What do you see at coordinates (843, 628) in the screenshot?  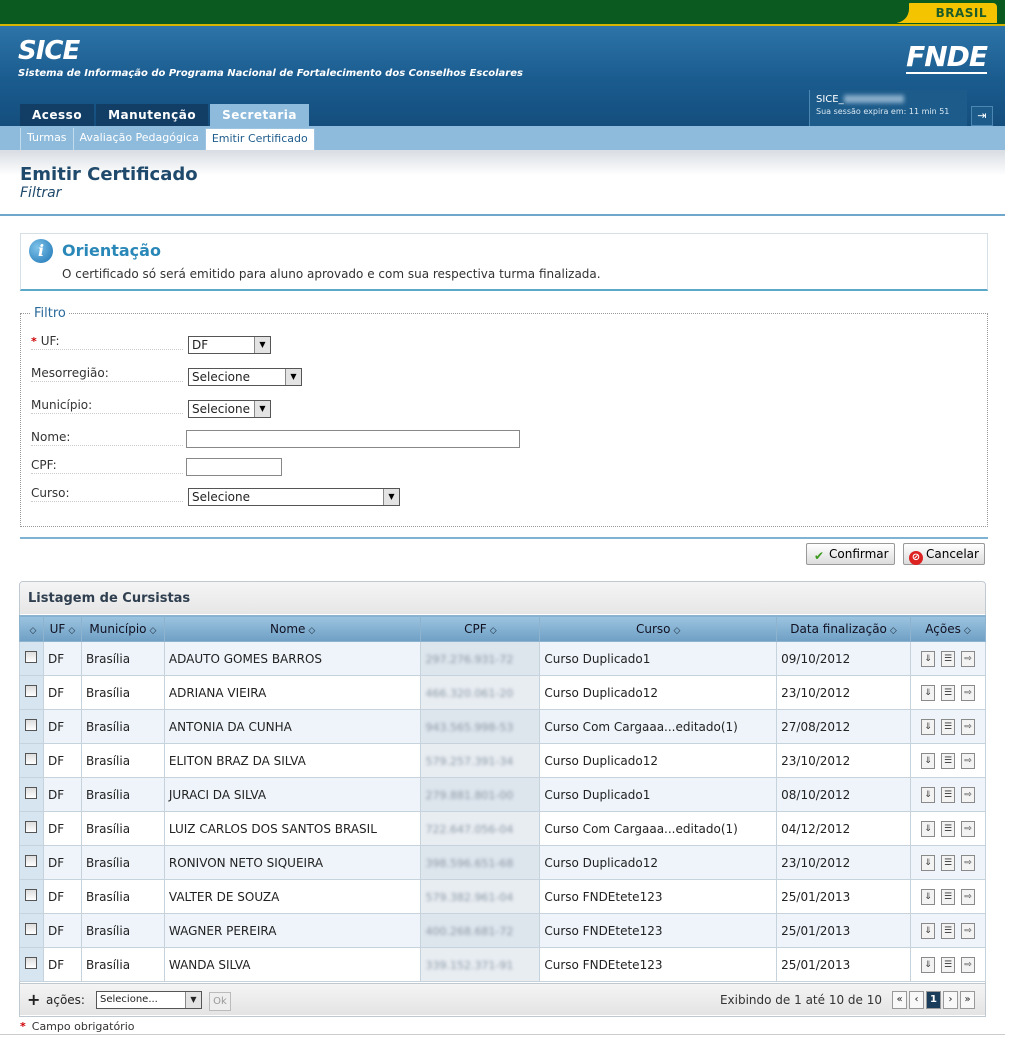 I see `col-data: Data finalização ◇` at bounding box center [843, 628].